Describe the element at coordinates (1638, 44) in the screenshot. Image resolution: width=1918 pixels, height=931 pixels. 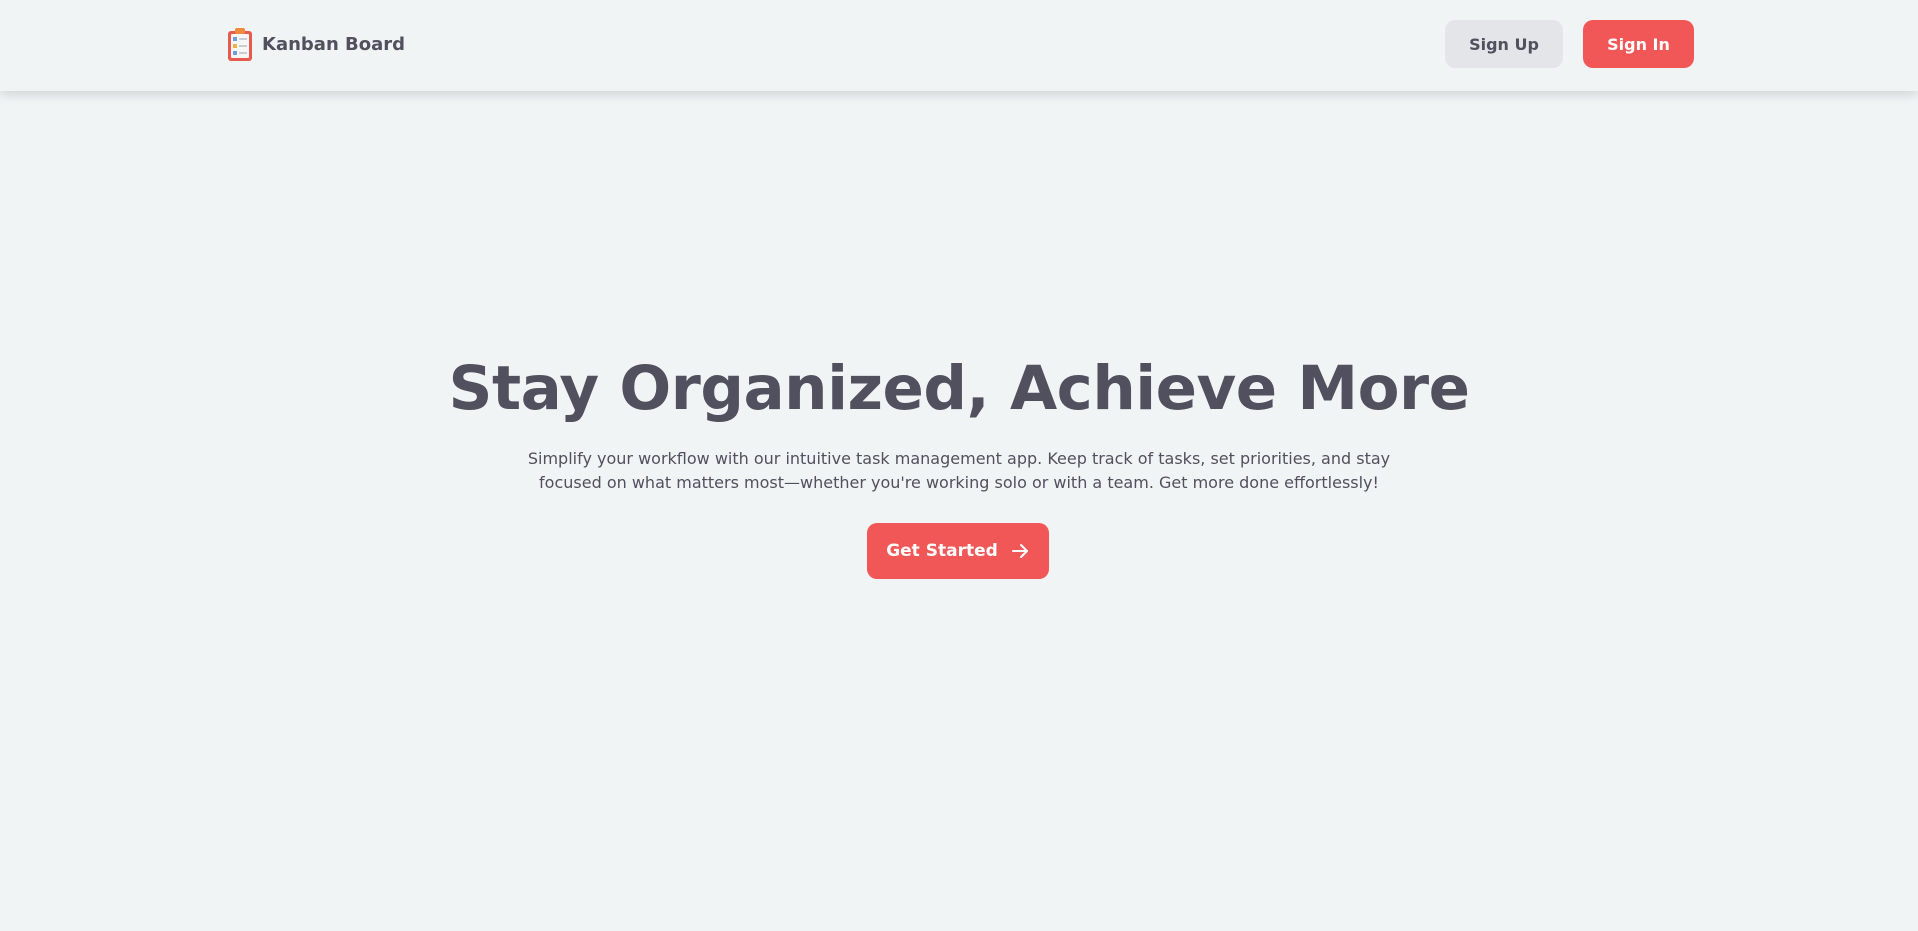
I see `sign-in-button: Sign In` at that location.